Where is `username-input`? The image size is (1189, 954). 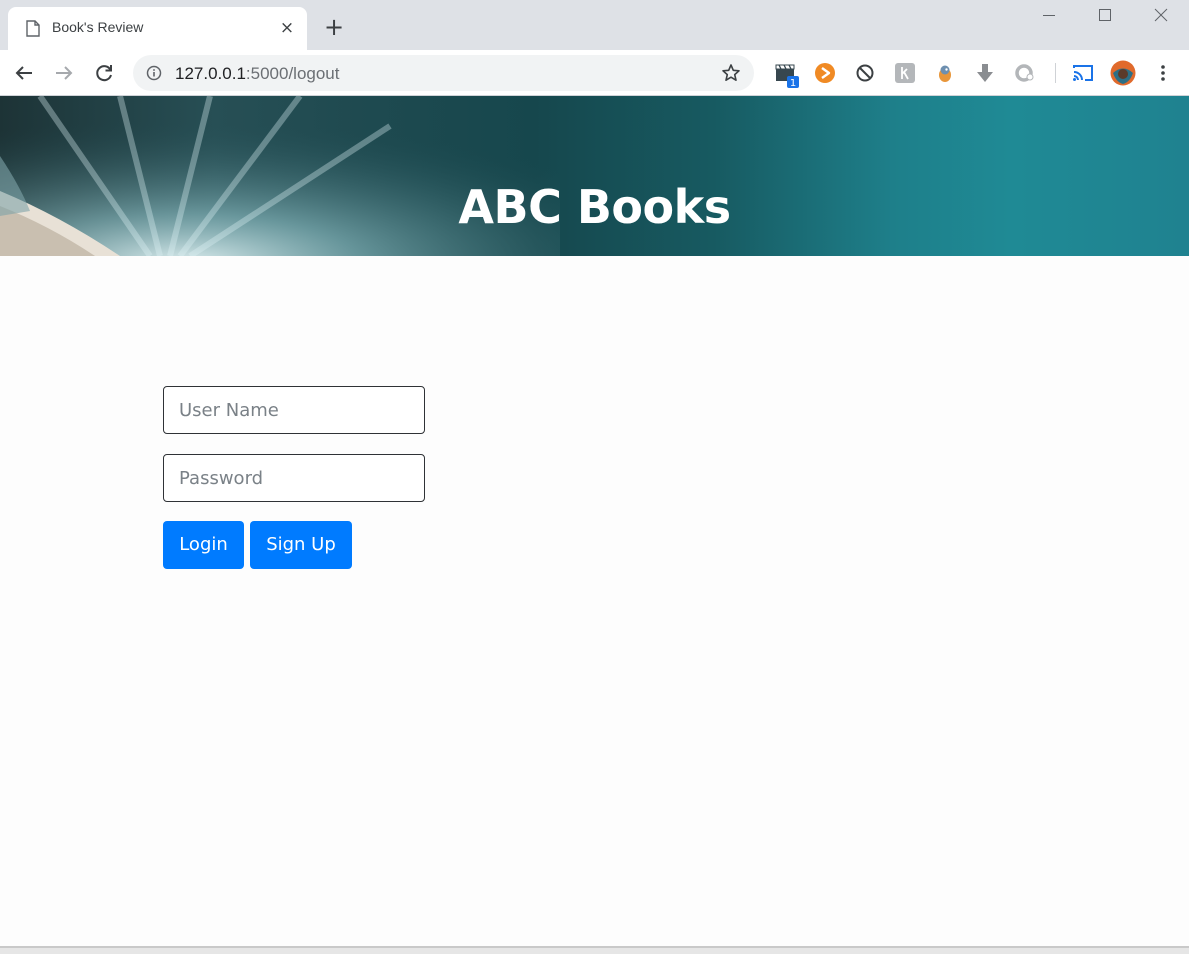 username-input is located at coordinates (294, 410).